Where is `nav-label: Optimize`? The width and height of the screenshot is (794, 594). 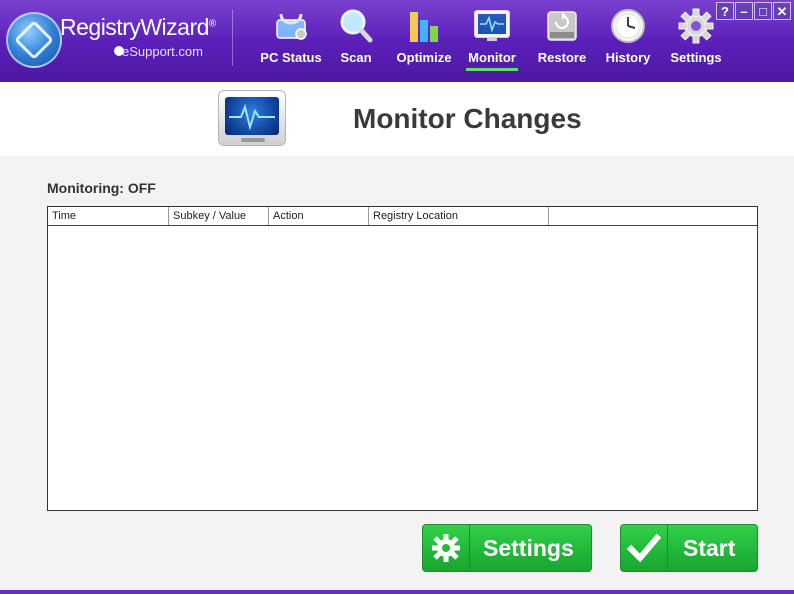 nav-label: Optimize is located at coordinates (424, 57).